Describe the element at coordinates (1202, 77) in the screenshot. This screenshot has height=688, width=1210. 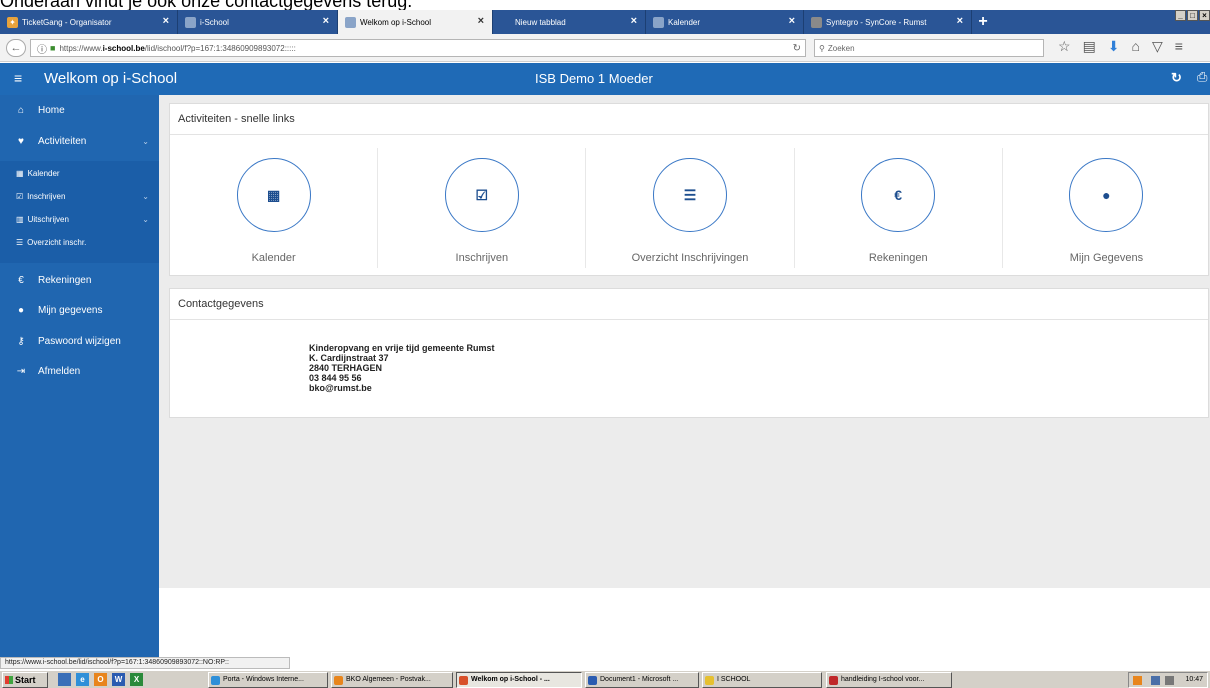
I see `print-icon: ⎙` at that location.